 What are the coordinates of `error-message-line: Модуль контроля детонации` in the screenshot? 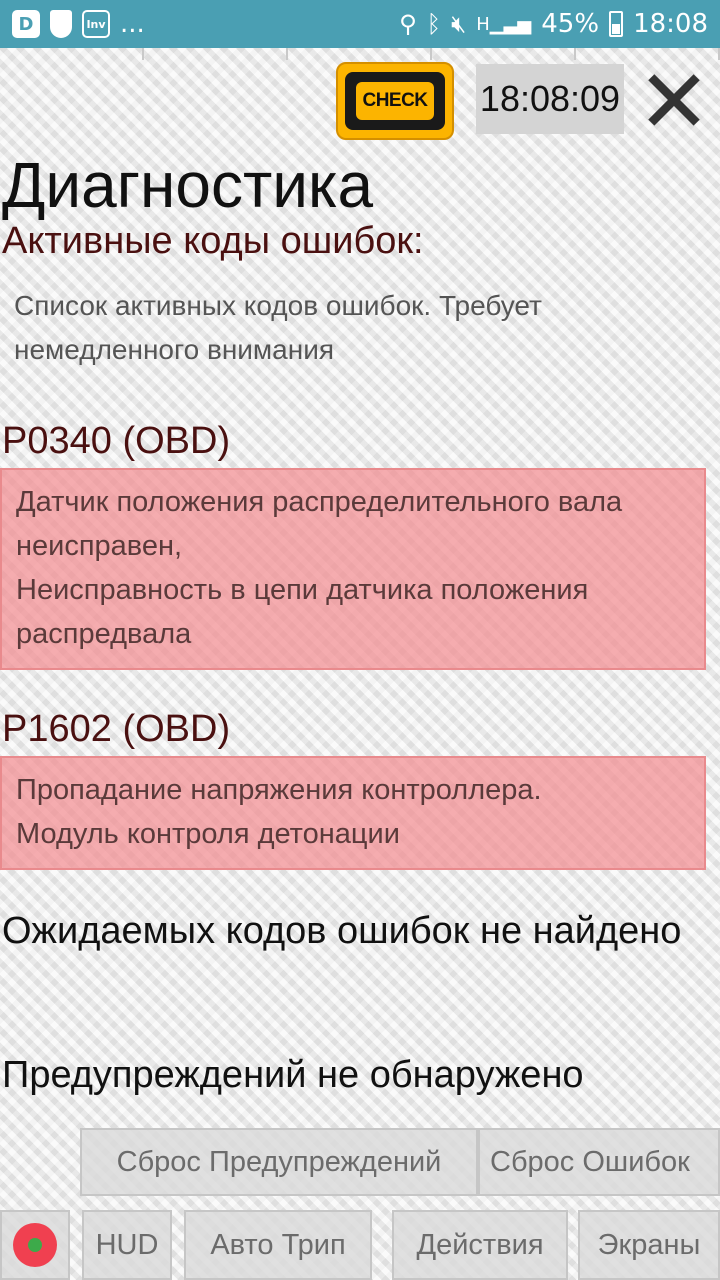 It's located at (208, 834).